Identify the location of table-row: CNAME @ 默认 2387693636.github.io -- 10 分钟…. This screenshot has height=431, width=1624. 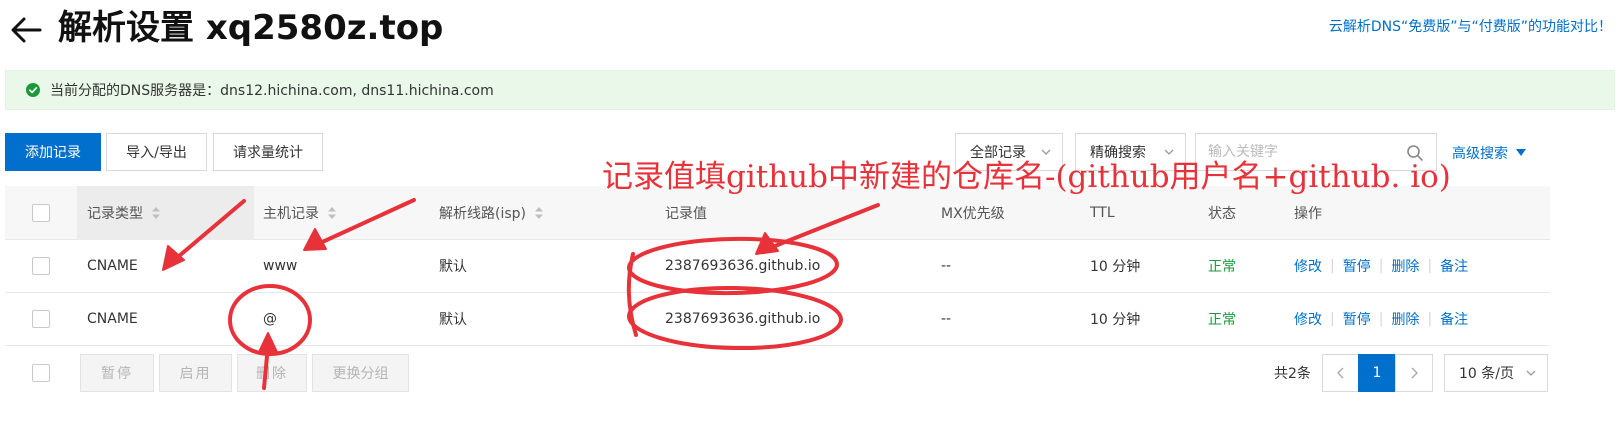
(777, 319).